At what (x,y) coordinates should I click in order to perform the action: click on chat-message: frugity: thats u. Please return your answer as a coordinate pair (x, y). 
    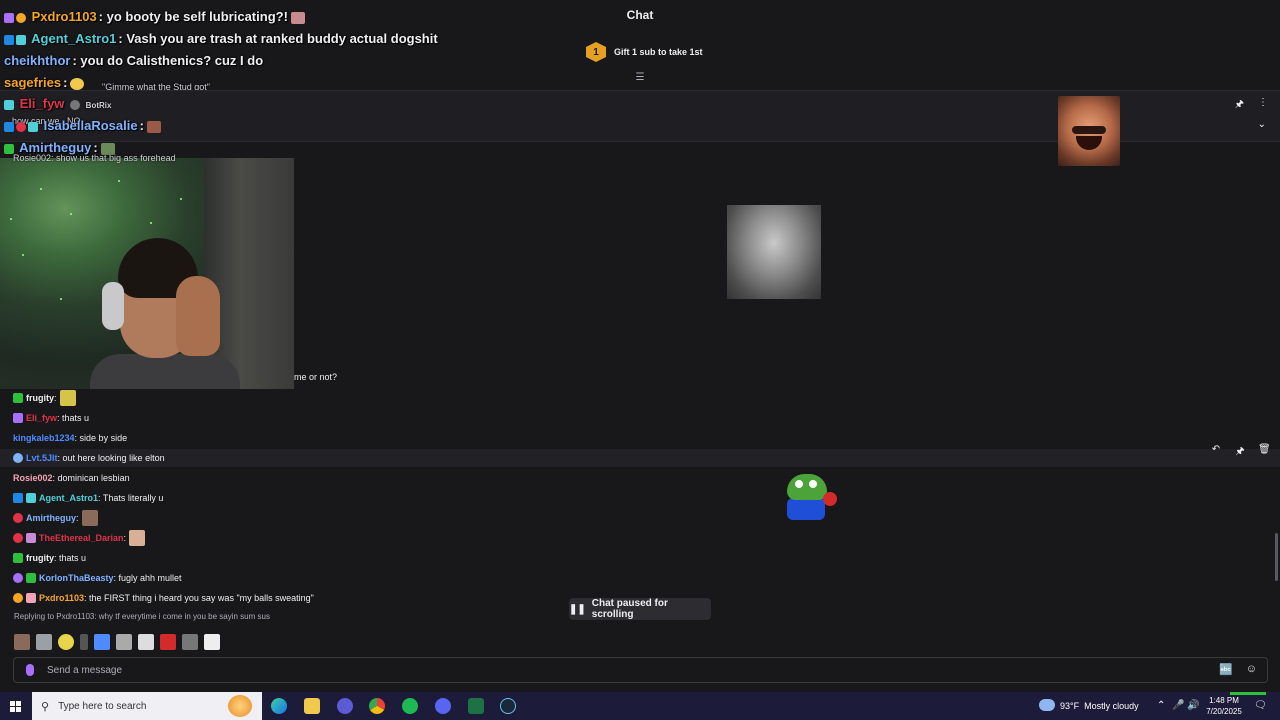
    Looking at the image, I should click on (49, 558).